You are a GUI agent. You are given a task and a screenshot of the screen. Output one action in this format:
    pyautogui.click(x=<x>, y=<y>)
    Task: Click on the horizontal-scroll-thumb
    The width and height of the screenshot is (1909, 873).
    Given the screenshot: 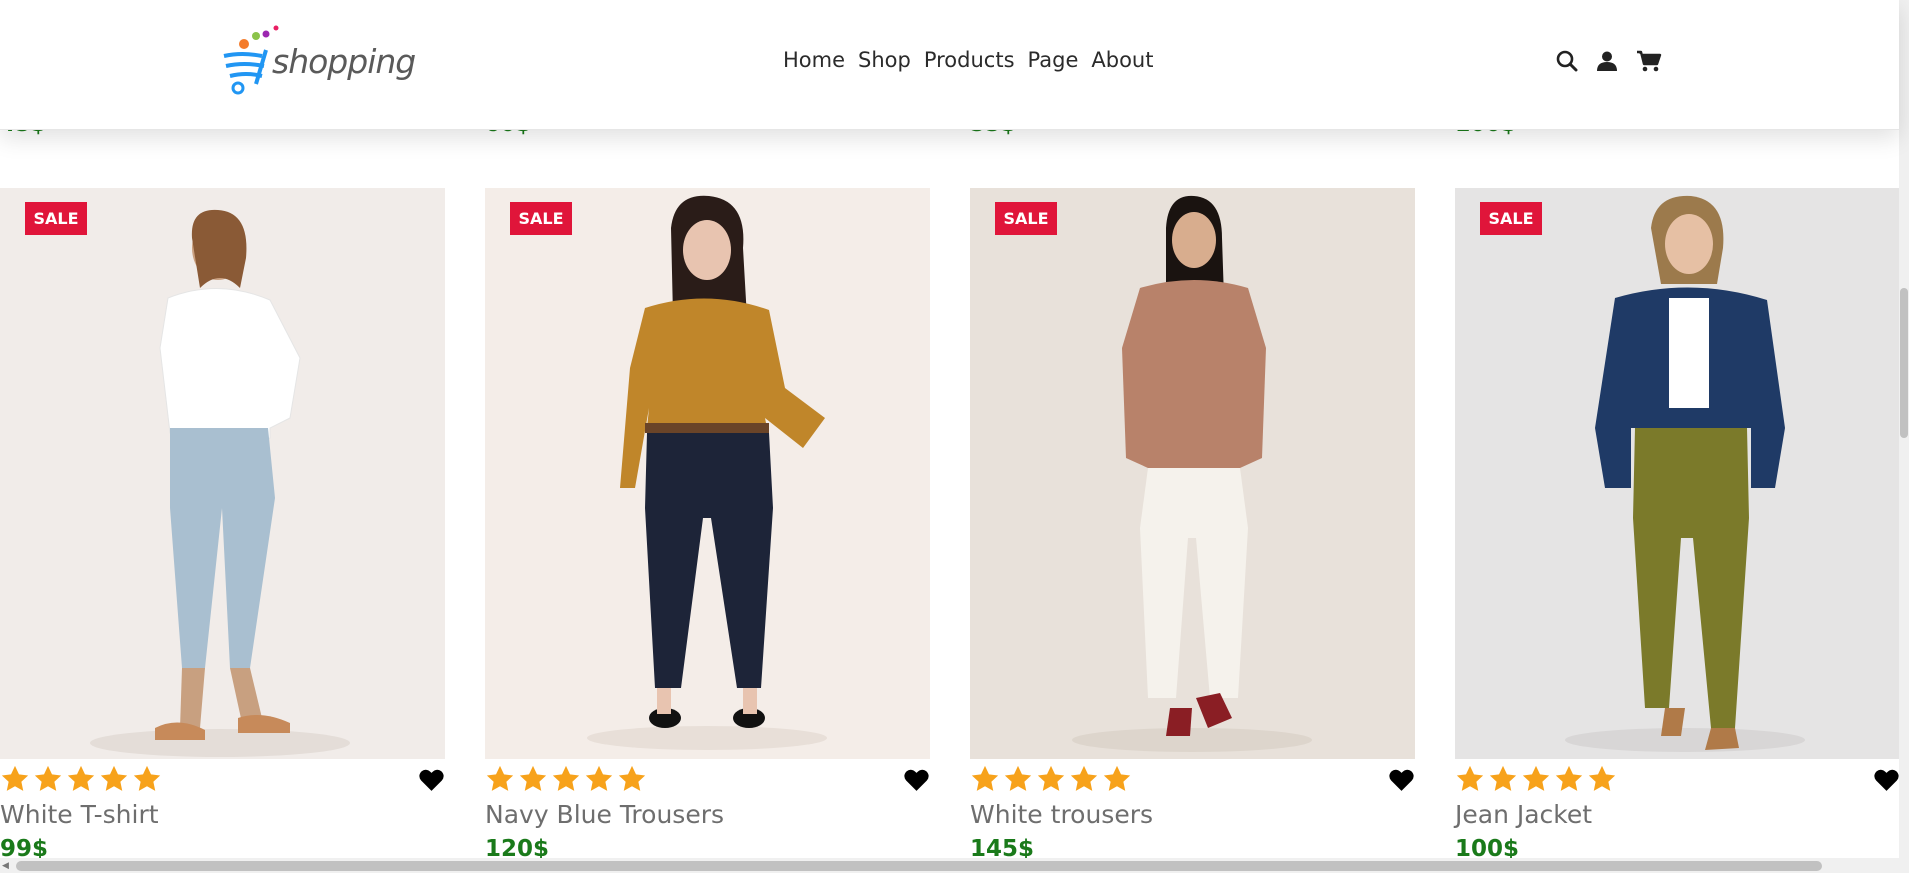 What is the action you would take?
    pyautogui.click(x=919, y=866)
    